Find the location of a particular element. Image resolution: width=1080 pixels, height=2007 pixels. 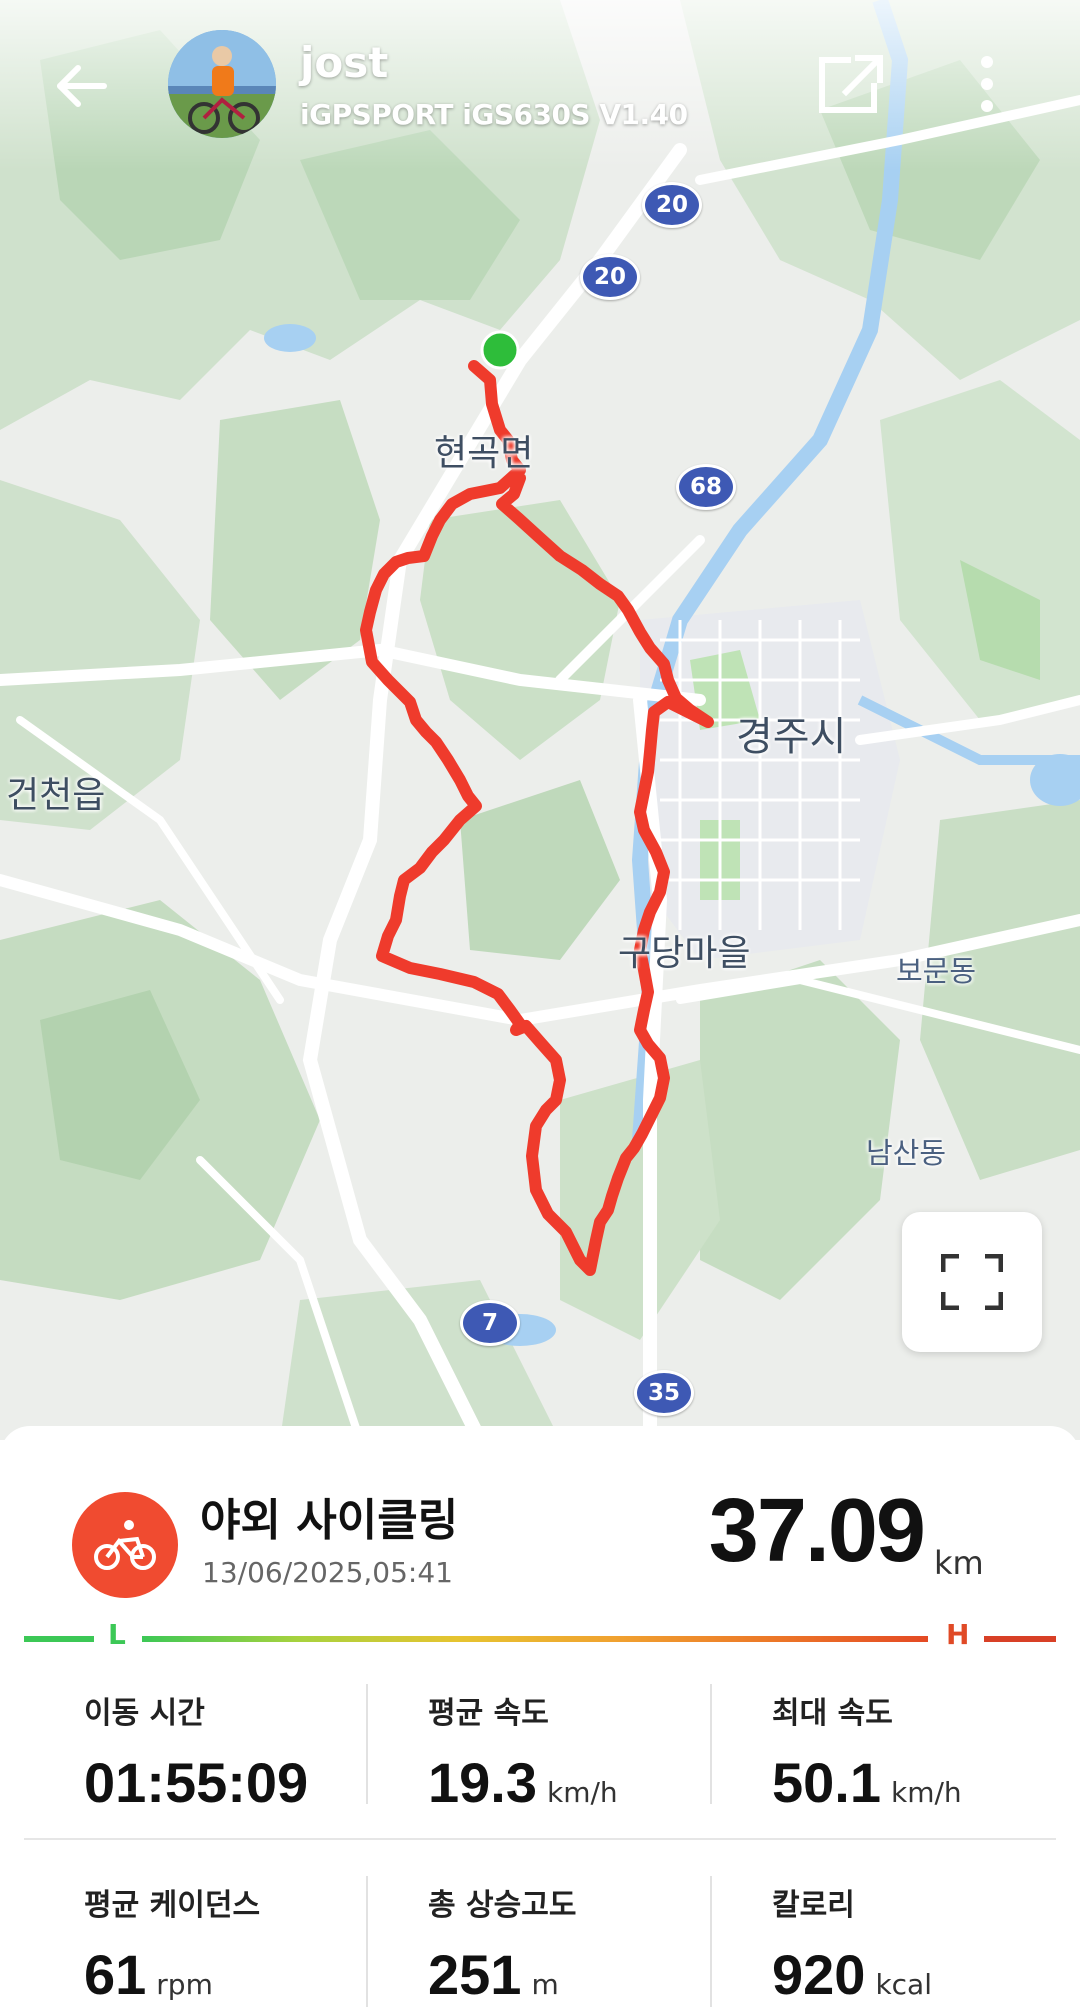

avatar is located at coordinates (222, 84).